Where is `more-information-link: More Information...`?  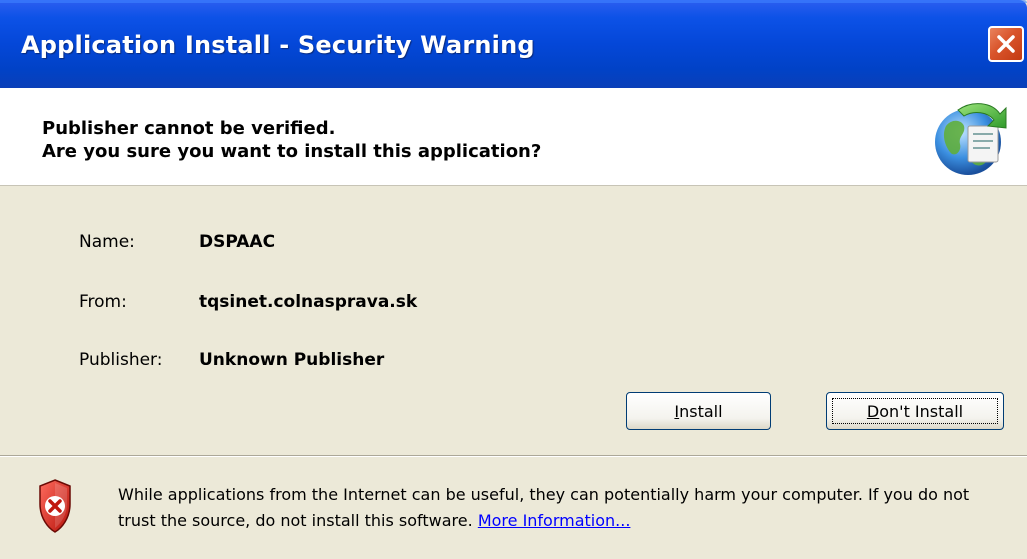 more-information-link: More Information... is located at coordinates (554, 520).